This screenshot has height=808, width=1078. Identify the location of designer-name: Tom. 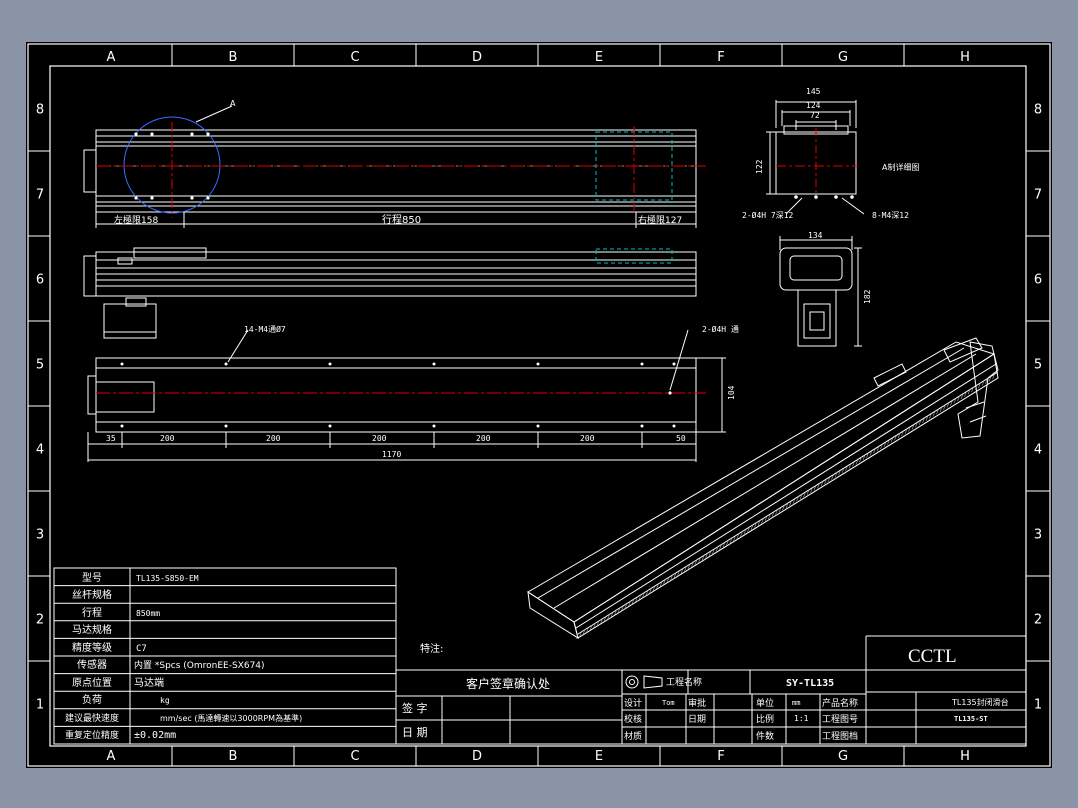
(668, 703).